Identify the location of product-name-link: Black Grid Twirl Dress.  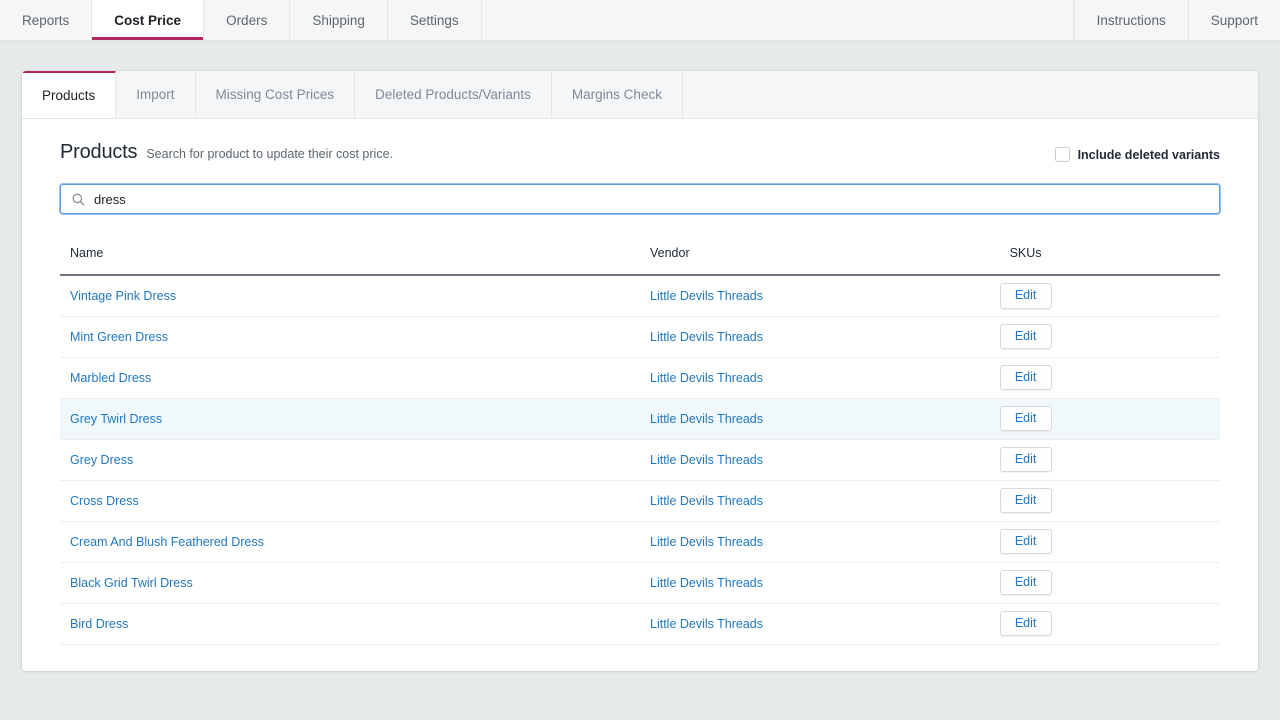
(131, 583).